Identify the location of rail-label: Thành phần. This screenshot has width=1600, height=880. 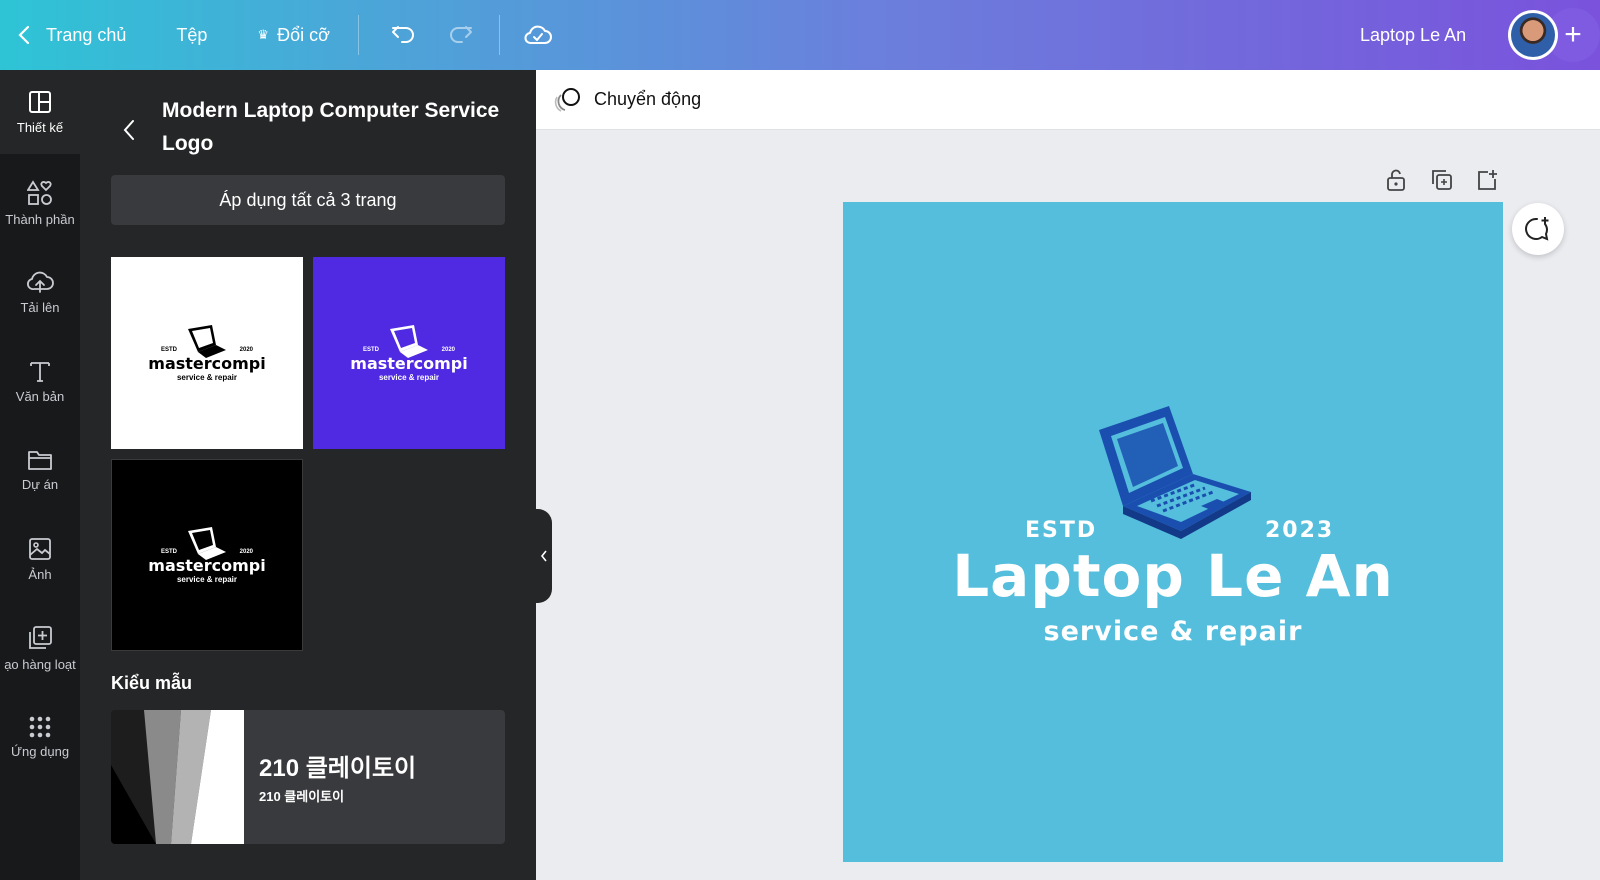
(40, 219).